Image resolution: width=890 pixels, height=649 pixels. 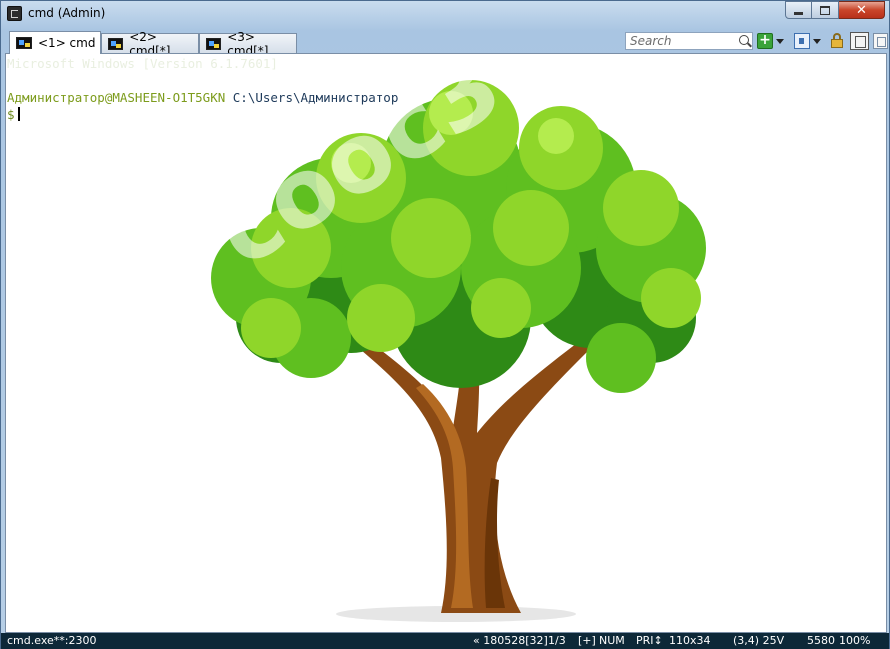 I want to click on search-placeholder: Search, so click(x=651, y=41).